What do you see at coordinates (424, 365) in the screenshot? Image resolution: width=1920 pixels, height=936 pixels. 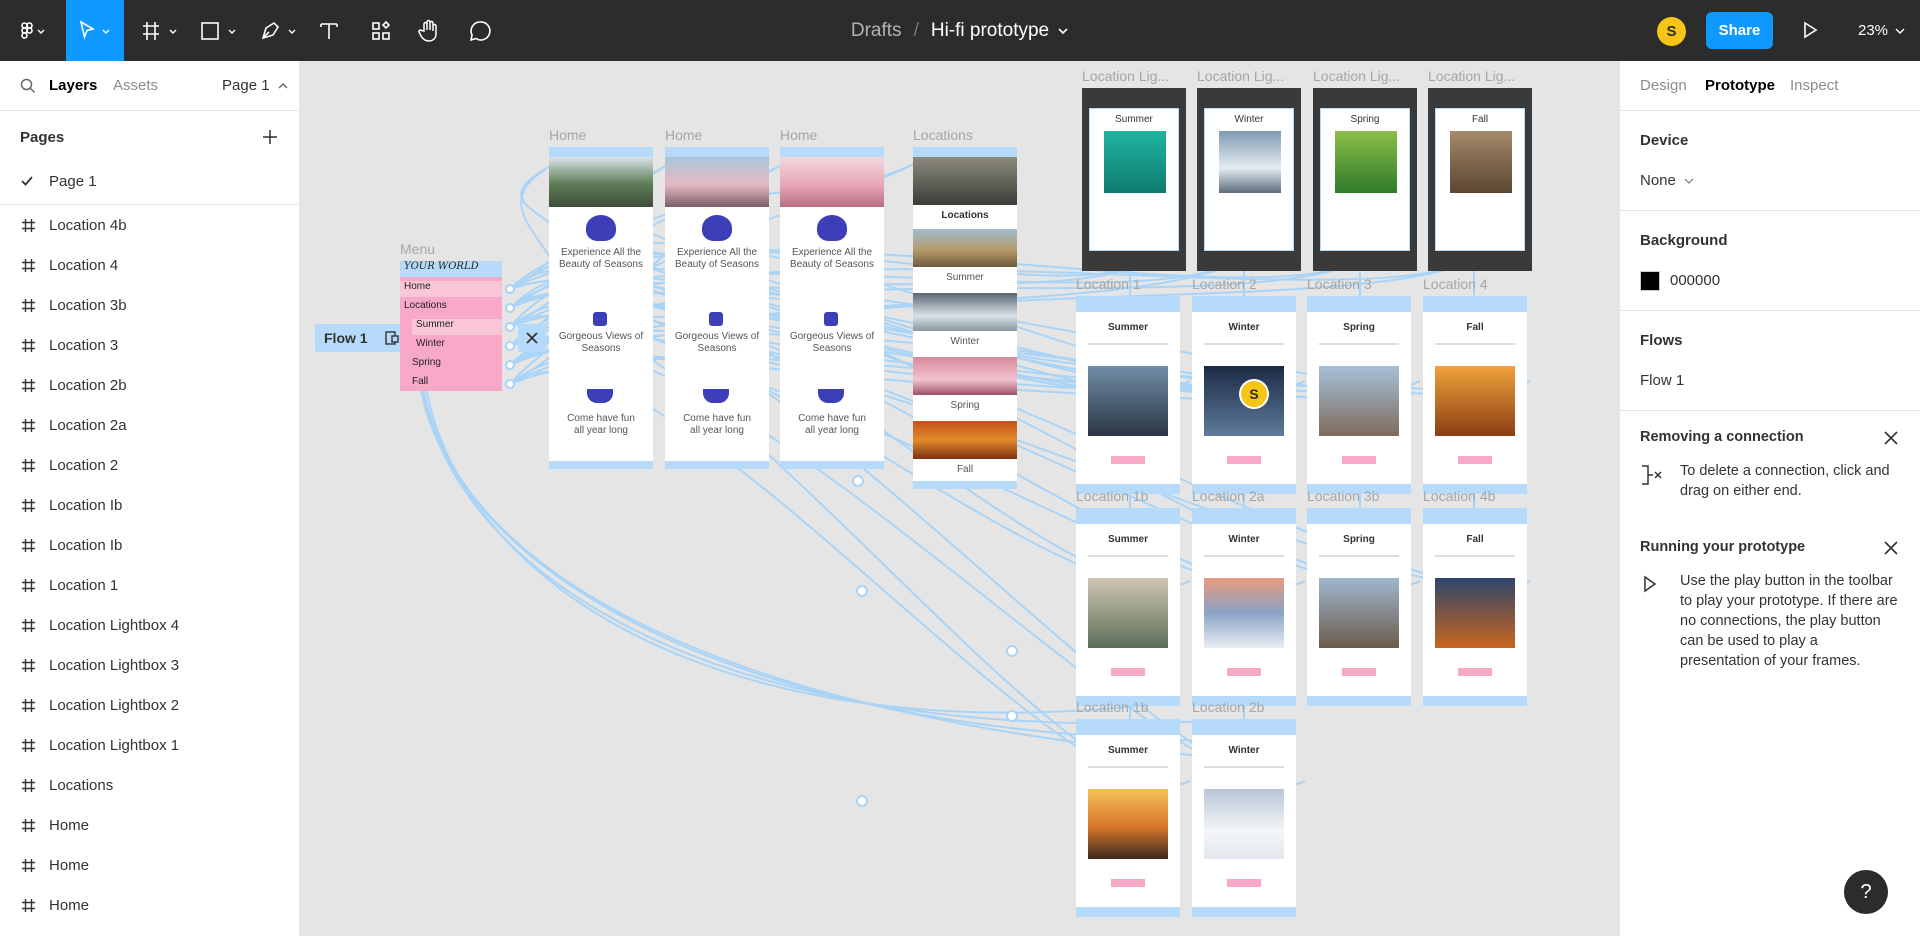 I see `menu-item-spring: Spring` at bounding box center [424, 365].